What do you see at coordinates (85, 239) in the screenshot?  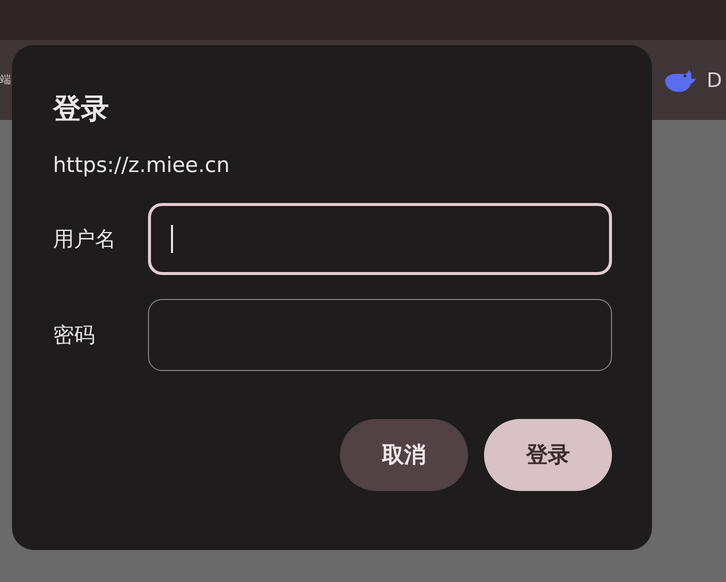 I see `field-label: 用户名` at bounding box center [85, 239].